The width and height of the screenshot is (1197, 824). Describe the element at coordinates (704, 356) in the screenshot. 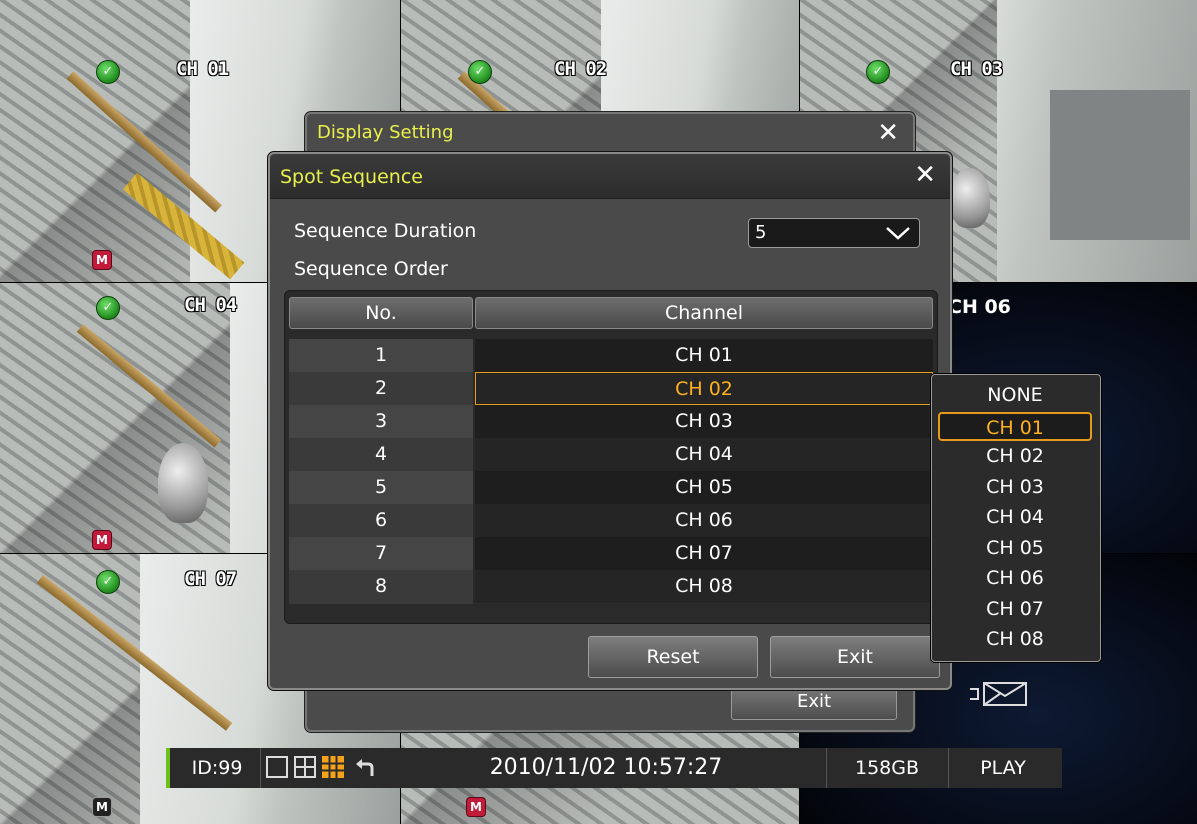

I see `channel-cell: CH 01` at that location.